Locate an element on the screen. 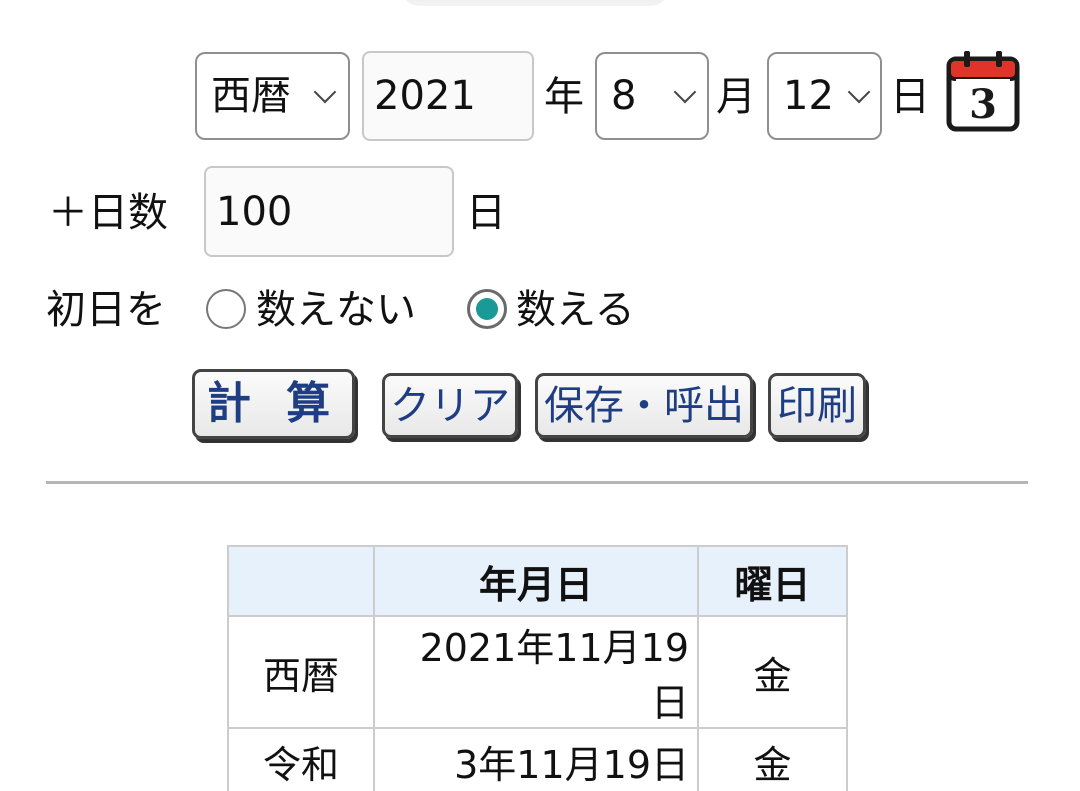 Image resolution: width=1080 pixels, height=791 pixels. calculate-button: 計 算 is located at coordinates (273, 404).